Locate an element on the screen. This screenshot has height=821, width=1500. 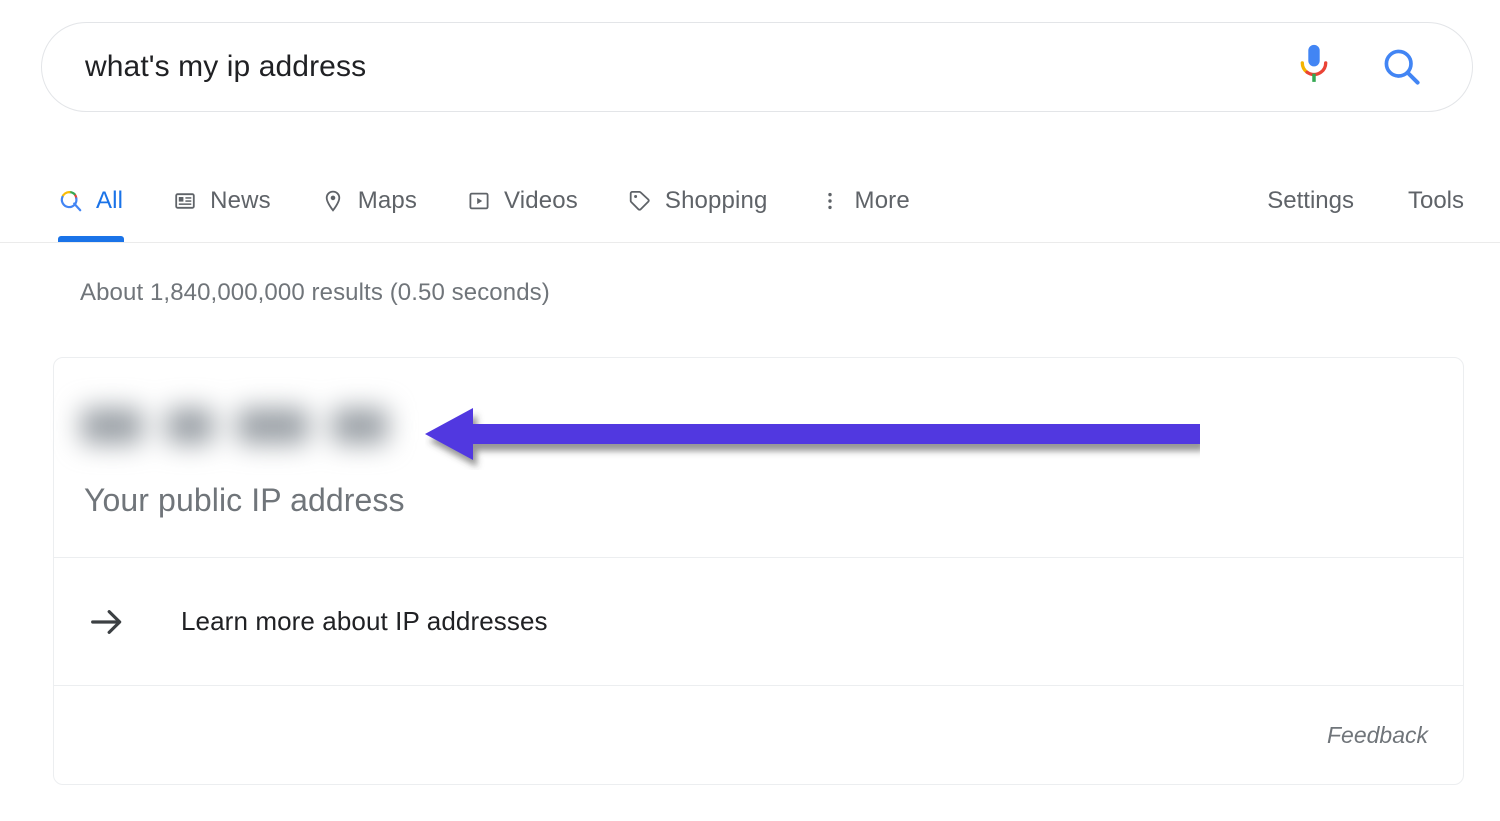
nav-tab-shopping: Shopping is located at coordinates (697, 201).